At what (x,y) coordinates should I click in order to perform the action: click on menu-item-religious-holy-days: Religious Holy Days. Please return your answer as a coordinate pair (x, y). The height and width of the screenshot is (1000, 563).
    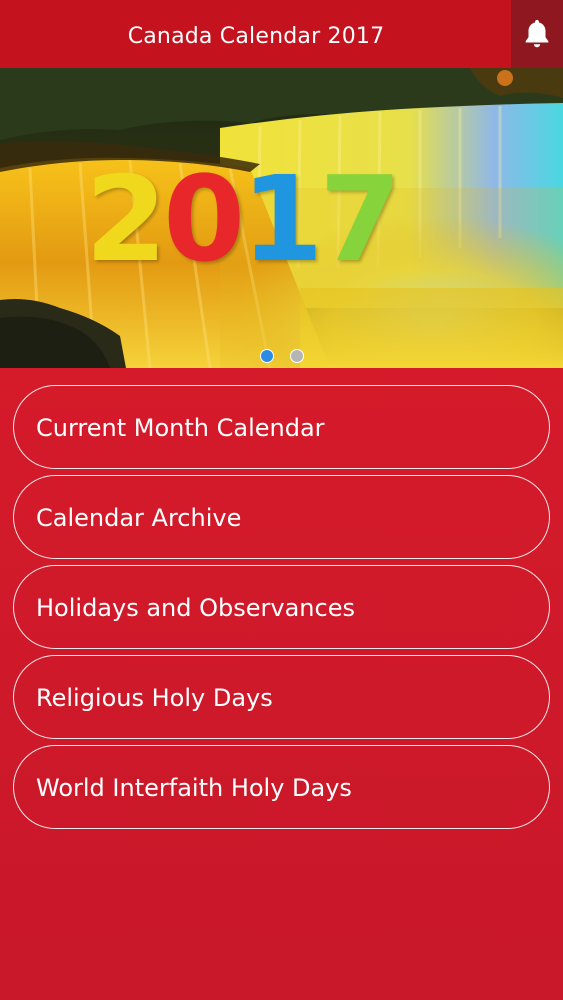
    Looking at the image, I should click on (281, 697).